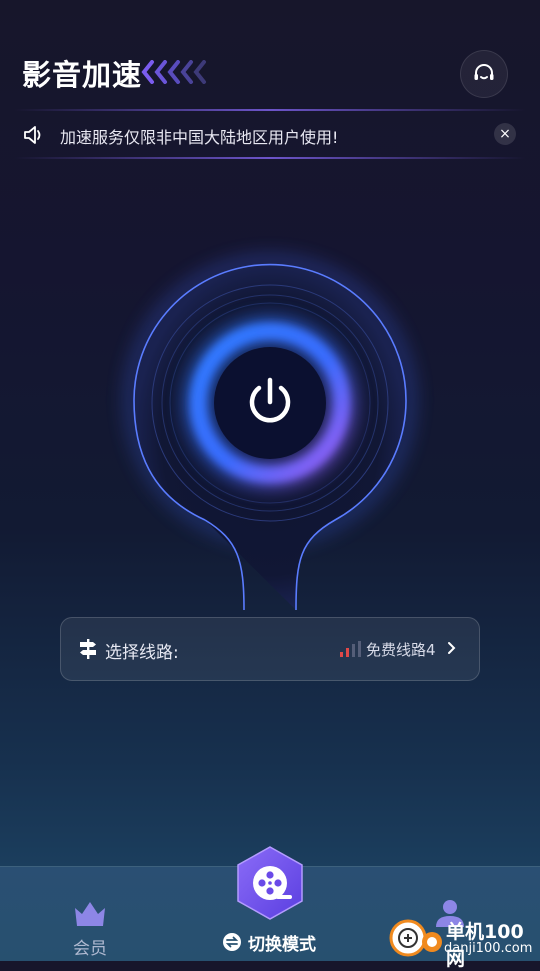  I want to click on chevron-right-icon, so click(452, 648).